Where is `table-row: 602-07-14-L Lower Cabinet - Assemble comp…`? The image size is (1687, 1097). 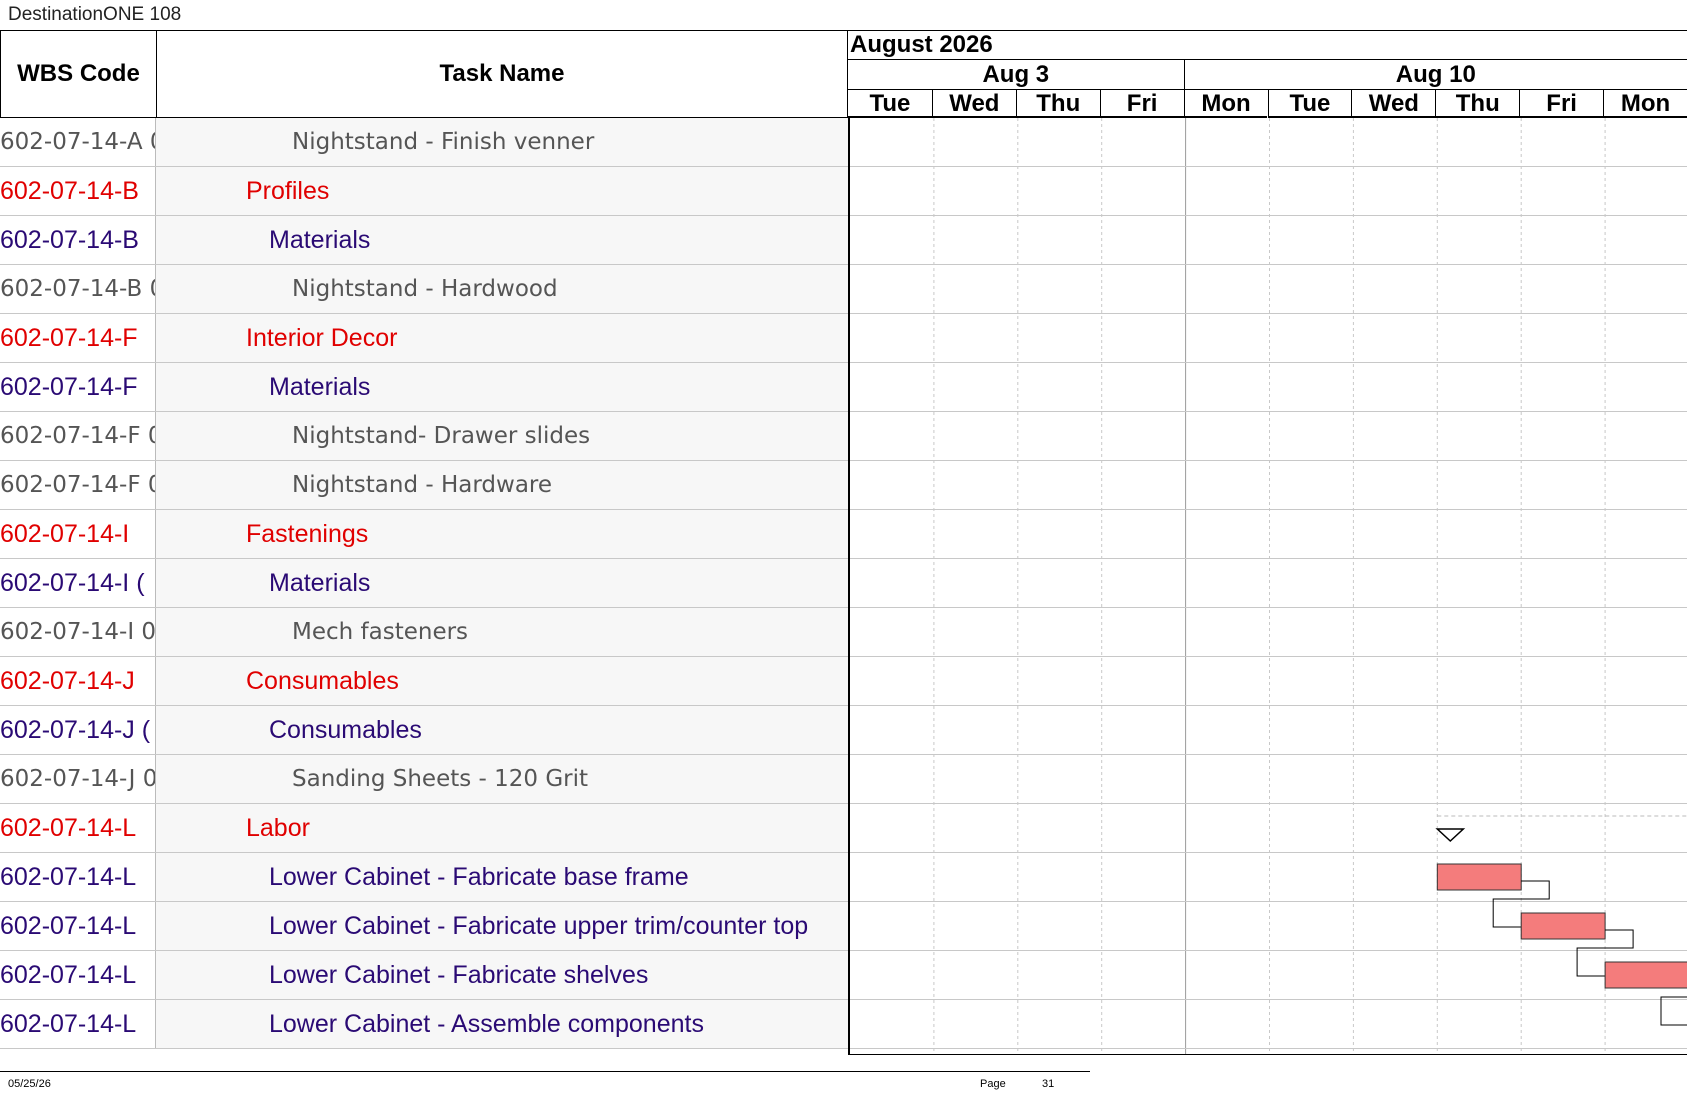 table-row: 602-07-14-L Lower Cabinet - Assemble comp… is located at coordinates (424, 1024).